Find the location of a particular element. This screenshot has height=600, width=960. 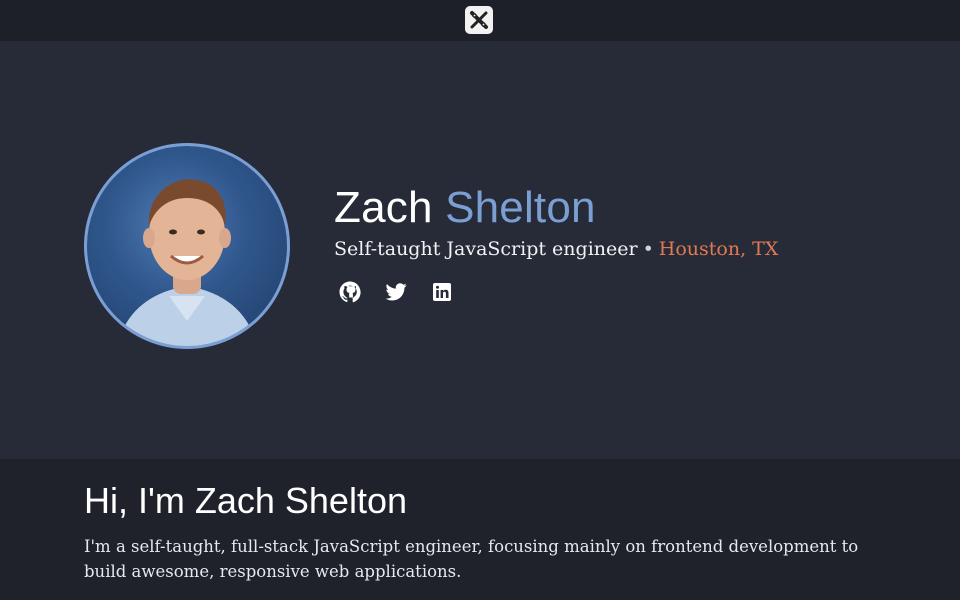

first-name: Zach is located at coordinates (383, 207).